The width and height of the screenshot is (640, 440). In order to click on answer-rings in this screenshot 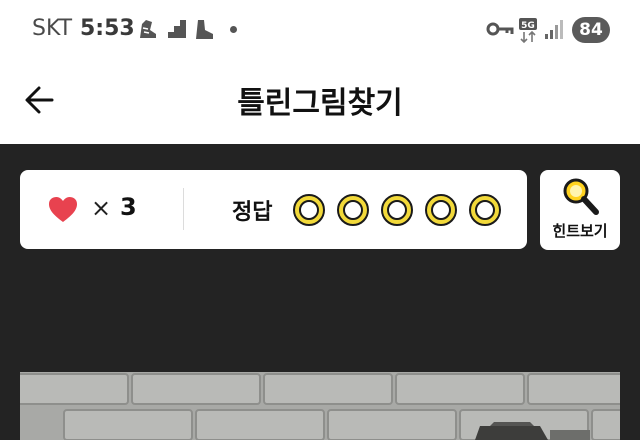, I will do `click(397, 210)`.